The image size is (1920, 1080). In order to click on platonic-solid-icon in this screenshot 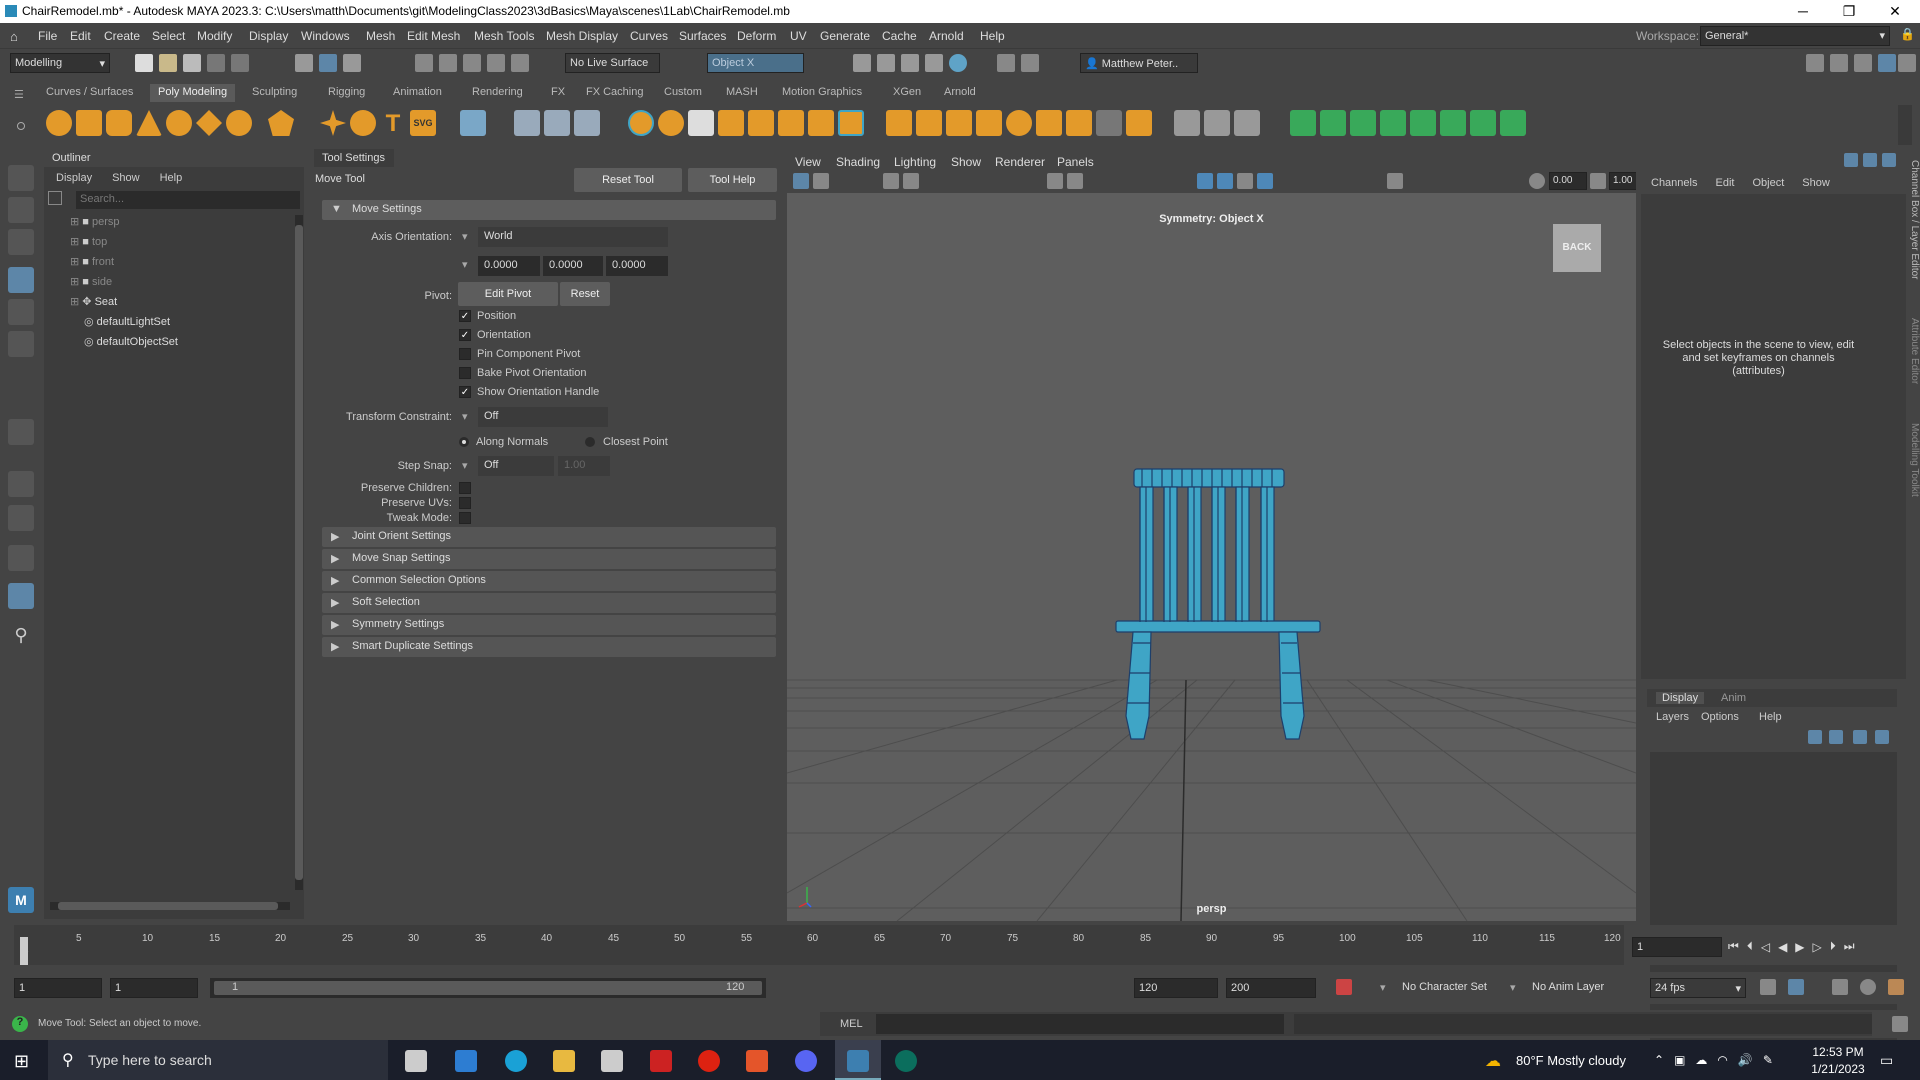, I will do `click(281, 123)`.